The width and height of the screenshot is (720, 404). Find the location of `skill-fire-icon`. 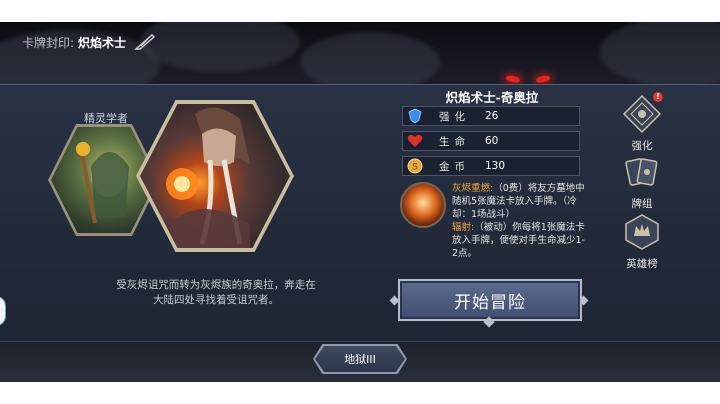

skill-fire-icon is located at coordinates (423, 205).